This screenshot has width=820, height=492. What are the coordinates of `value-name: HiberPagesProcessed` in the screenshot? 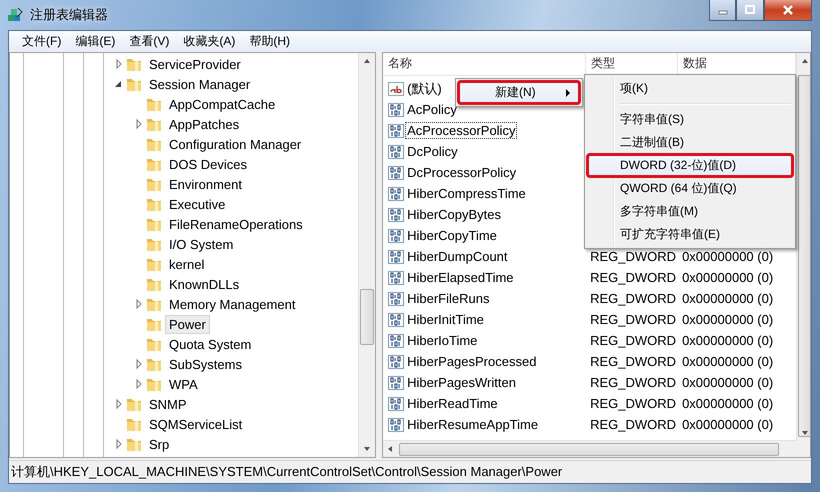 It's located at (471, 361).